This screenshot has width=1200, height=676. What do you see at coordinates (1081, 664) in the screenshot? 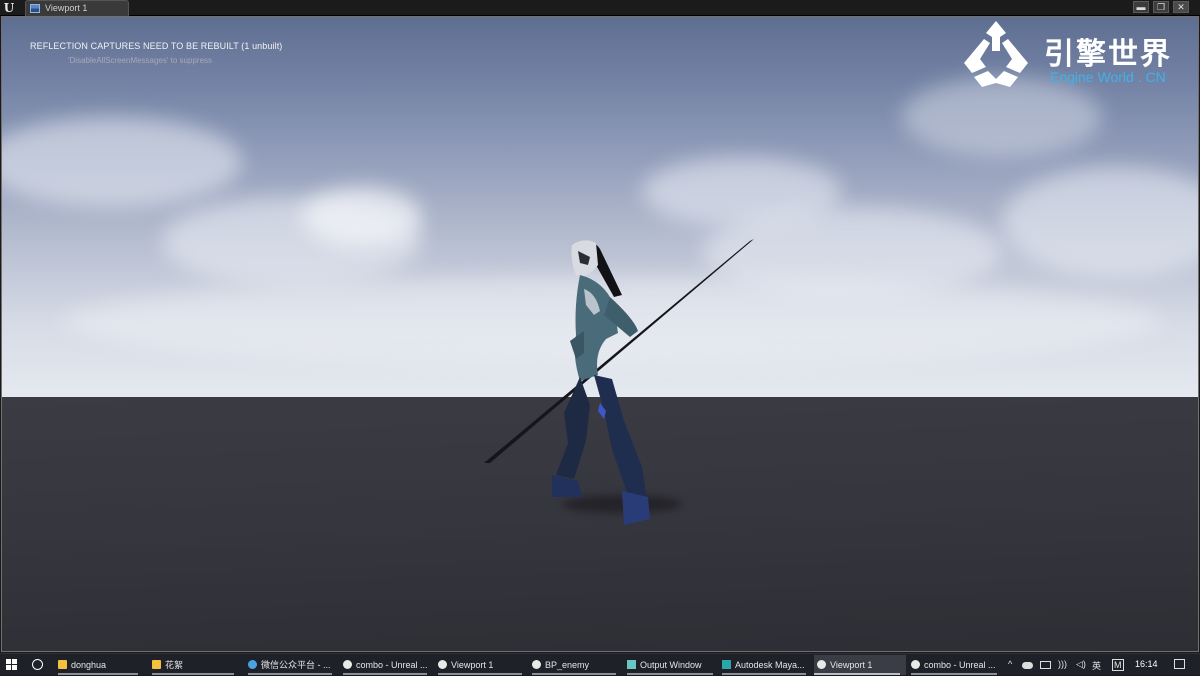
I see `volume-icon: ◁)` at bounding box center [1081, 664].